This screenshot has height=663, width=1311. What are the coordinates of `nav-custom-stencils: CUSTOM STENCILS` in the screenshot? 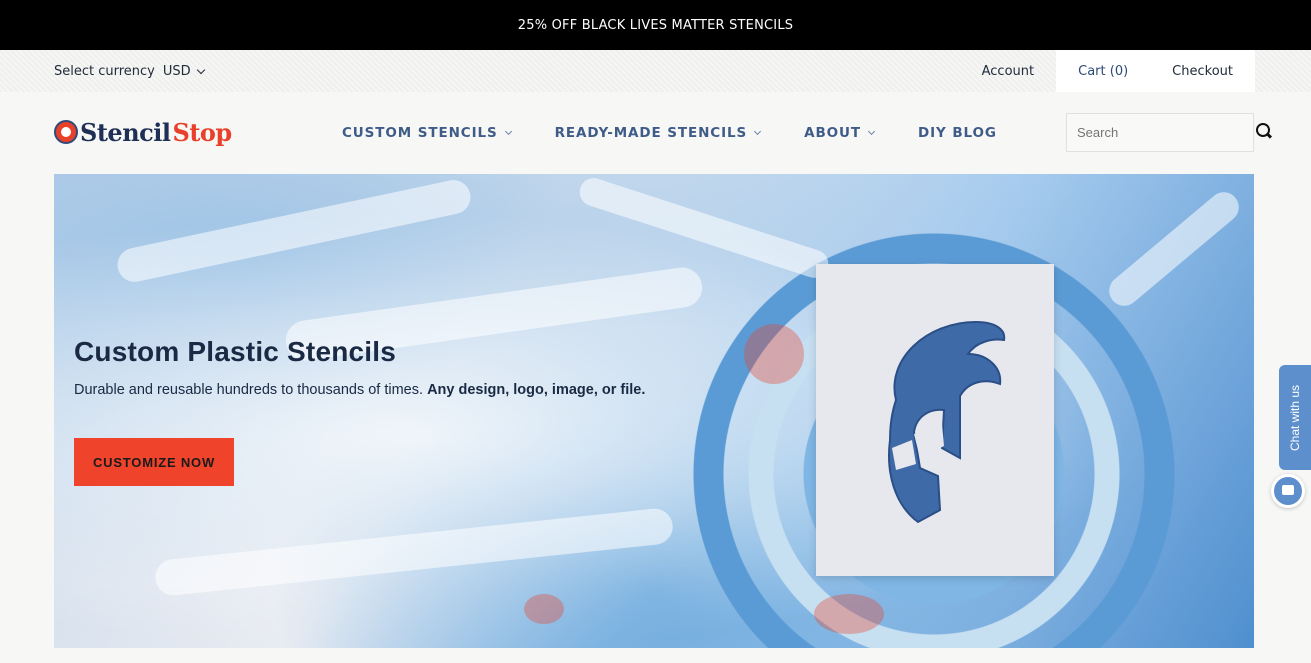 It's located at (427, 133).